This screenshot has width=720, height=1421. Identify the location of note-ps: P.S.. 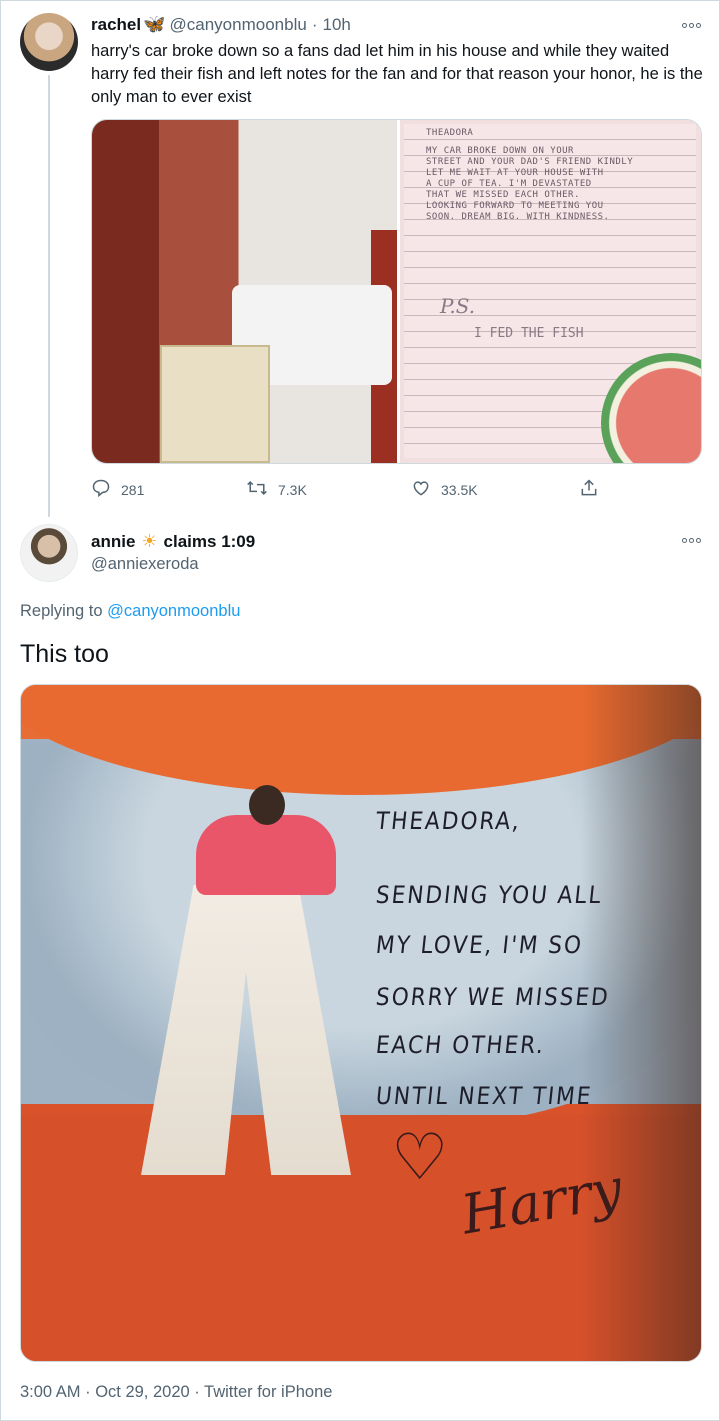
(458, 306).